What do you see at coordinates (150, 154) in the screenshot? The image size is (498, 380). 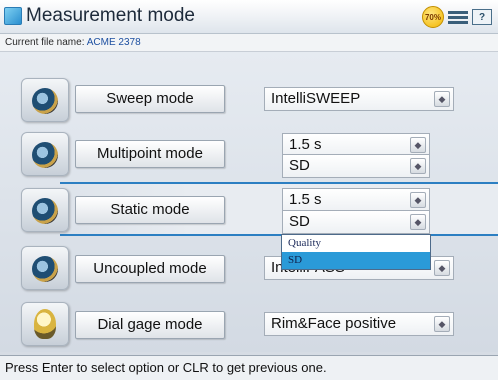 I see `multipoint-mode-button: Multipoint mode` at bounding box center [150, 154].